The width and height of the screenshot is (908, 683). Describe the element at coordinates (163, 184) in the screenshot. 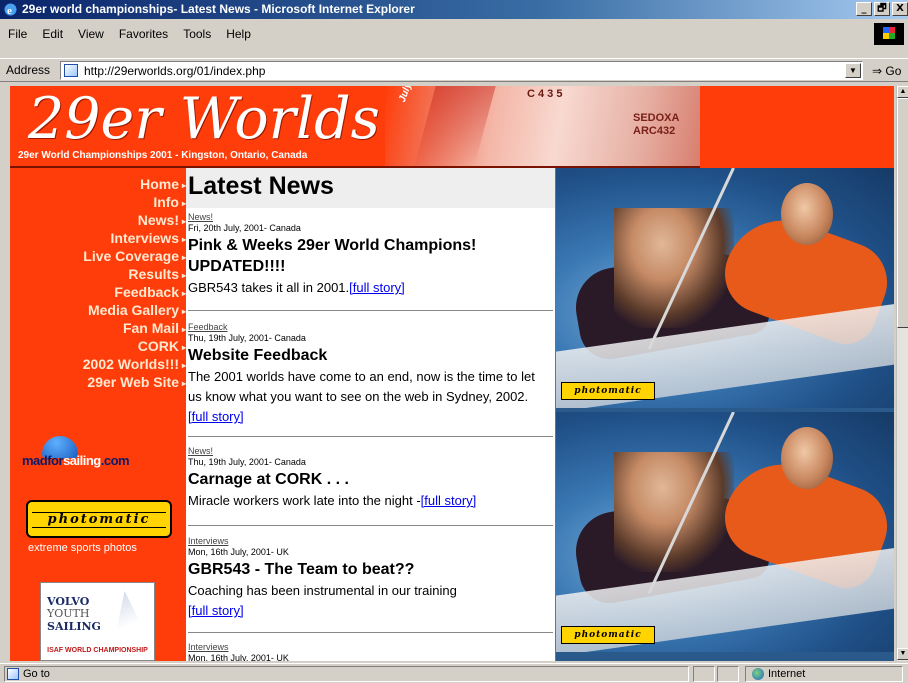

I see `nav-home: Home ▸` at that location.